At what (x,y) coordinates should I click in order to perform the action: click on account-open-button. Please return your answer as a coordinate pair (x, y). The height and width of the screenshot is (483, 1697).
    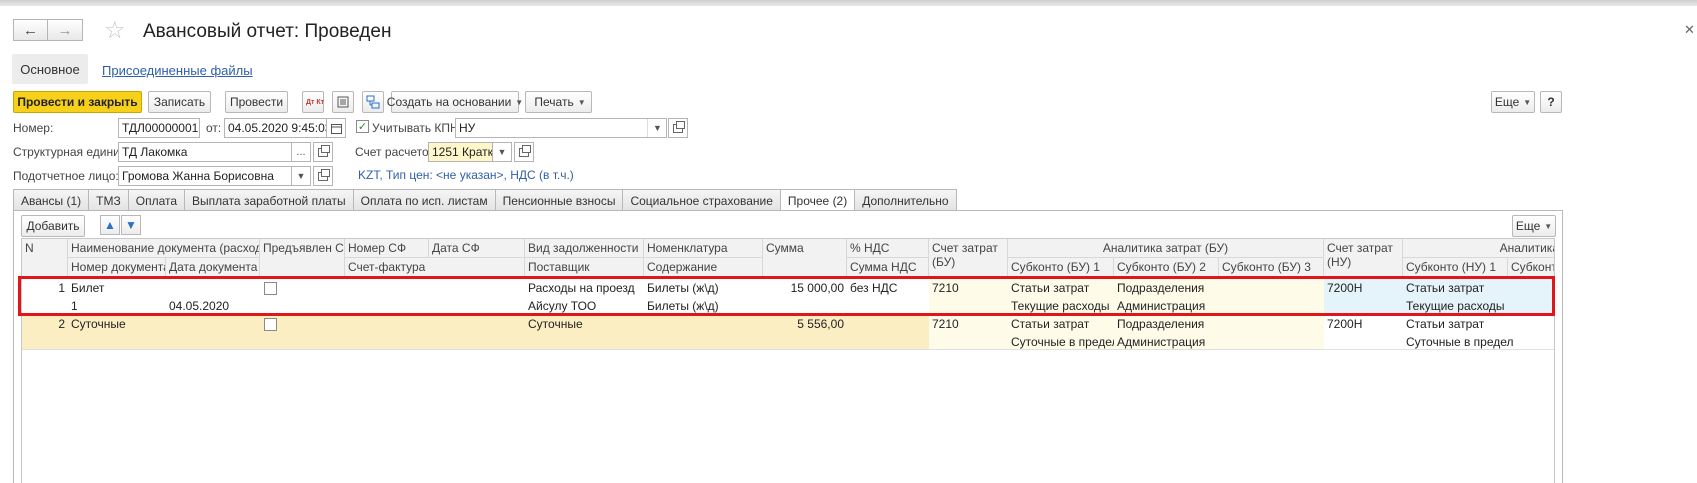
    Looking at the image, I should click on (524, 152).